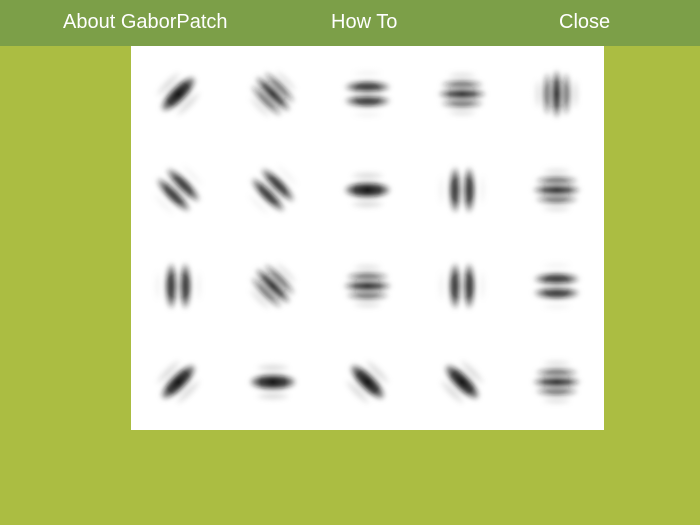 This screenshot has height=525, width=700. What do you see at coordinates (364, 23) in the screenshot?
I see `how-to-button: How To` at bounding box center [364, 23].